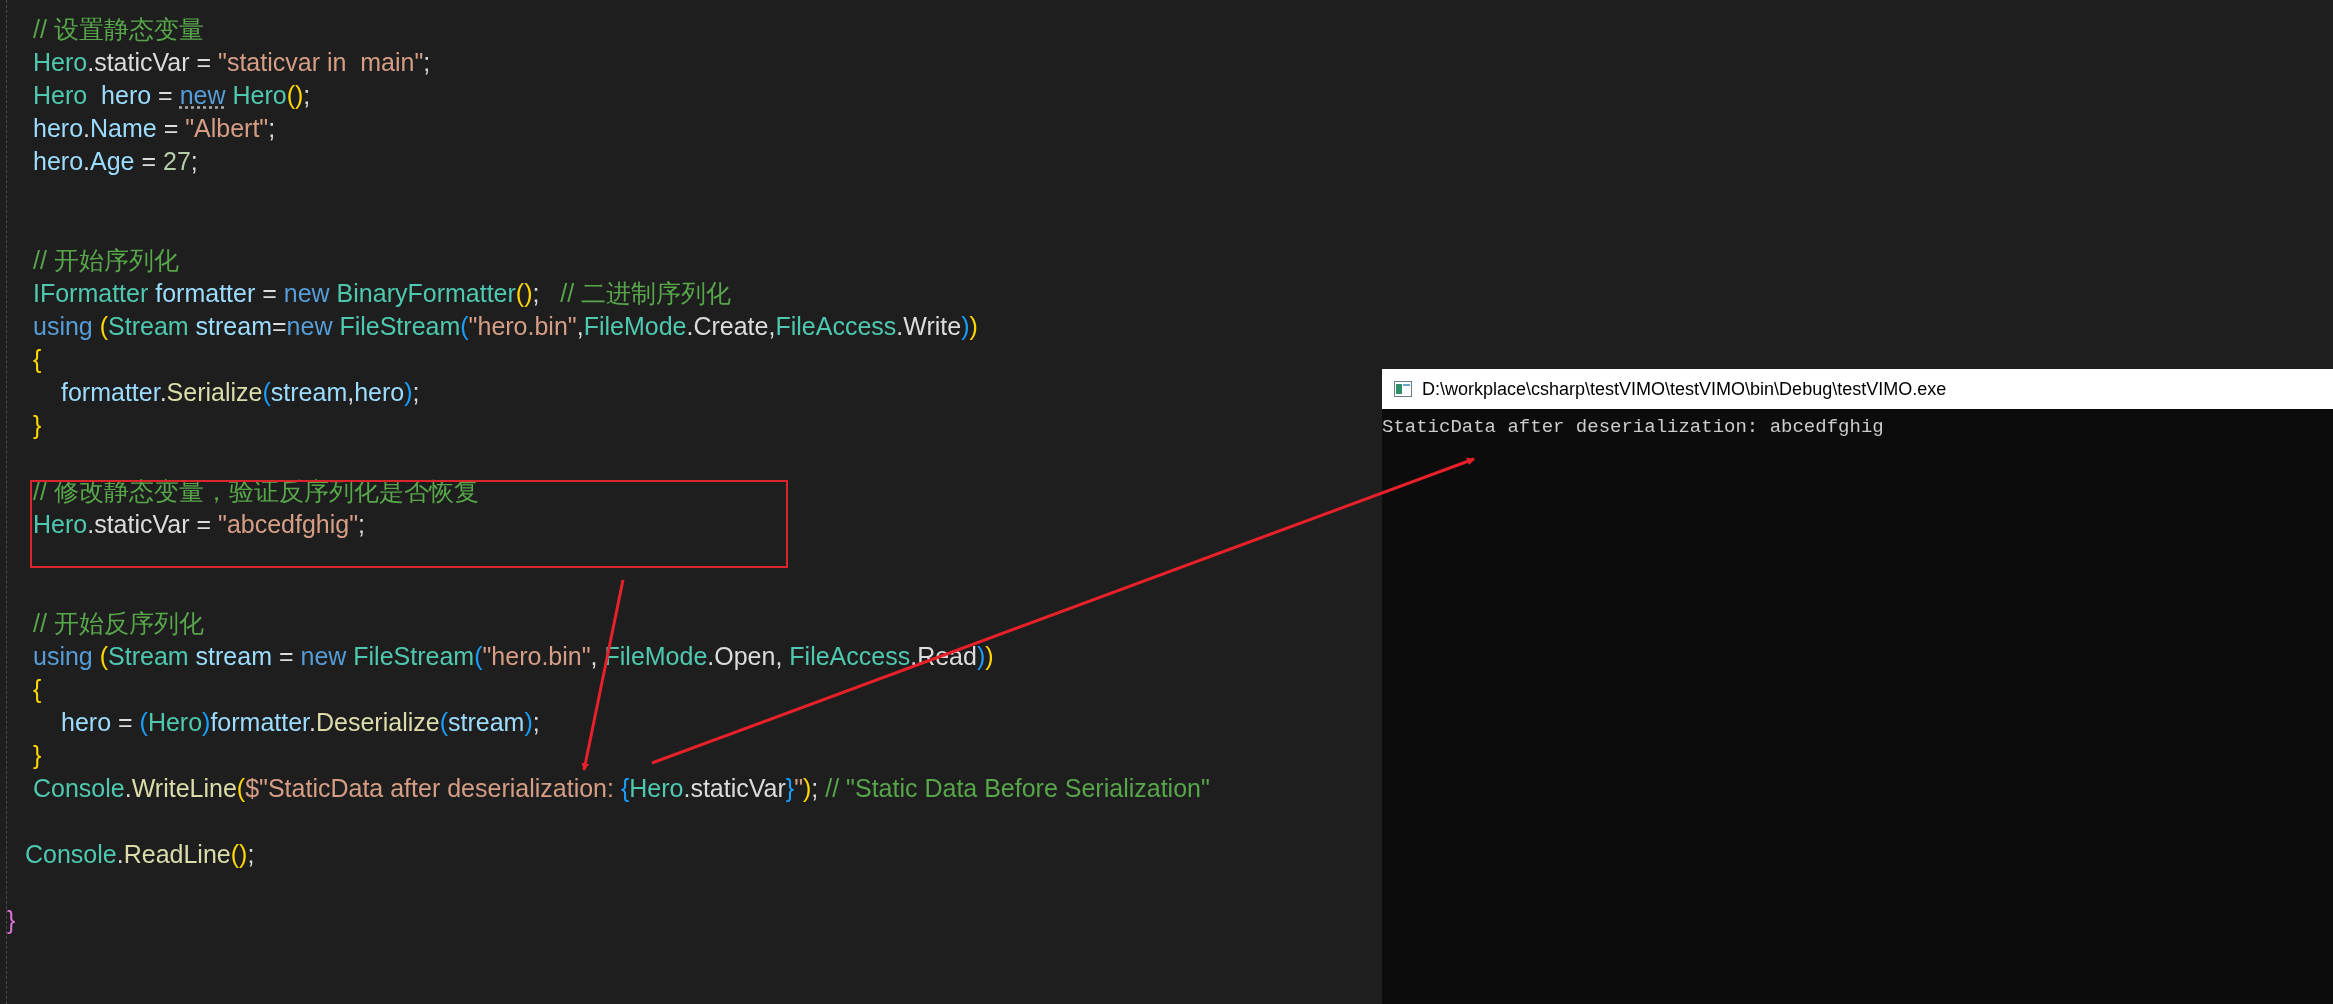  Describe the element at coordinates (1403, 389) in the screenshot. I see `console-app-icon` at that location.